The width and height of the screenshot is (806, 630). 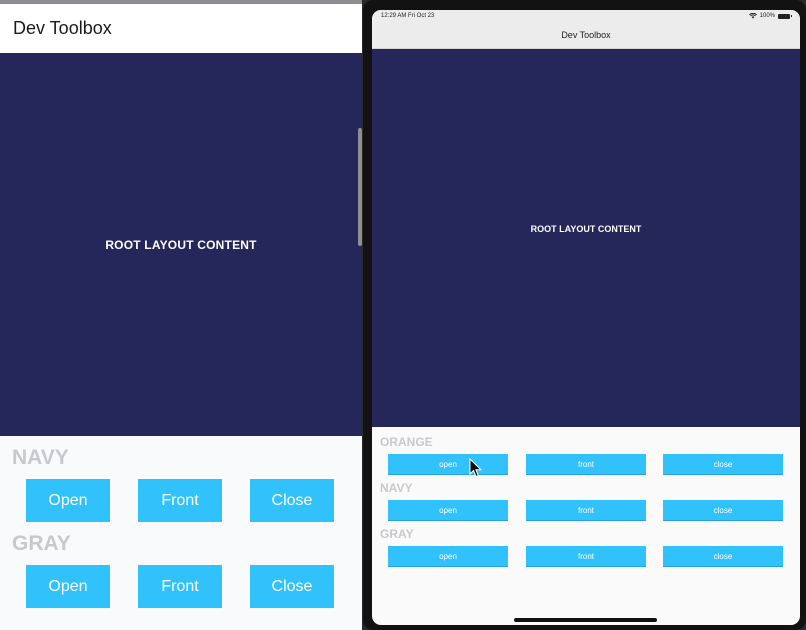 I want to click on gray-front-button: Front, so click(x=180, y=586).